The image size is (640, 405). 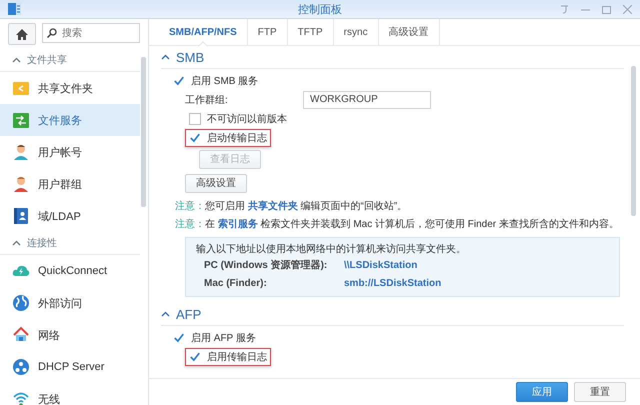 I want to click on pin-icon, so click(x=565, y=9).